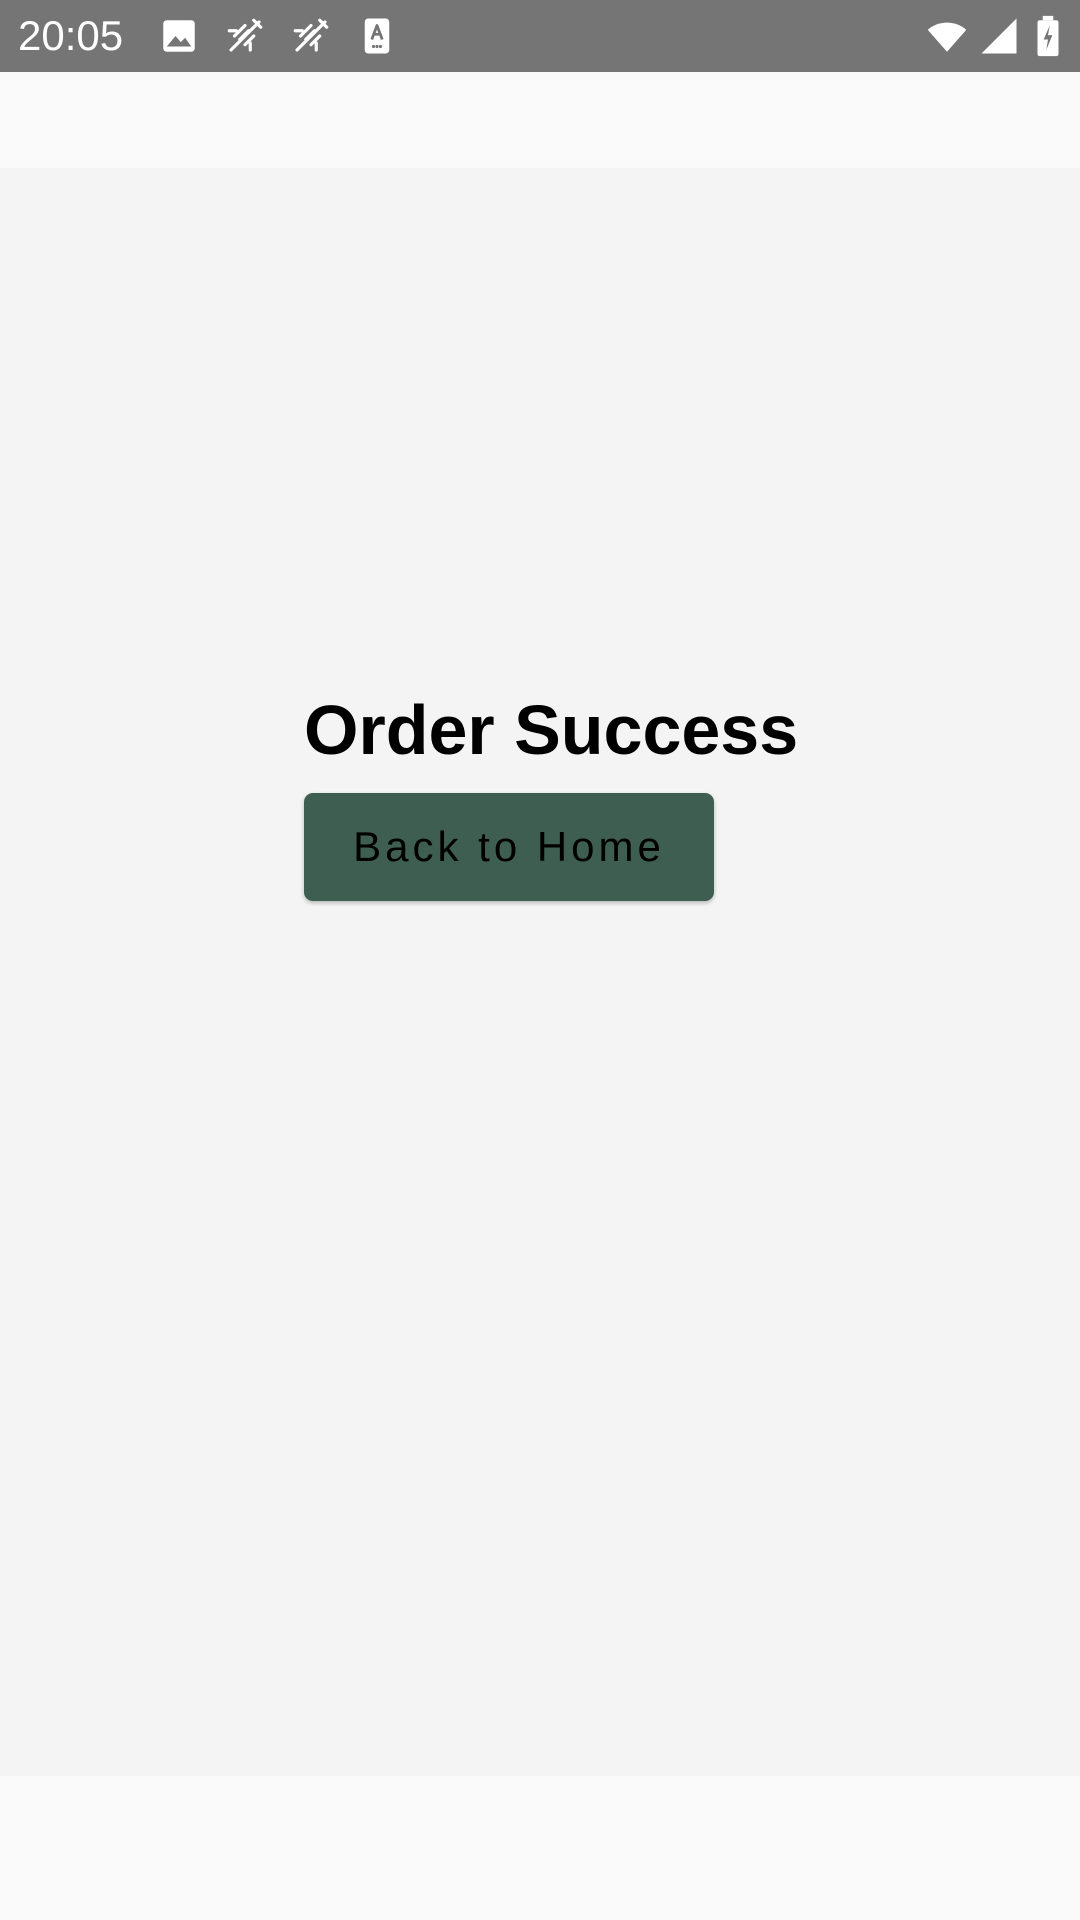 Image resolution: width=1080 pixels, height=1920 pixels. Describe the element at coordinates (540, 1848) in the screenshot. I see `bottom-area` at that location.